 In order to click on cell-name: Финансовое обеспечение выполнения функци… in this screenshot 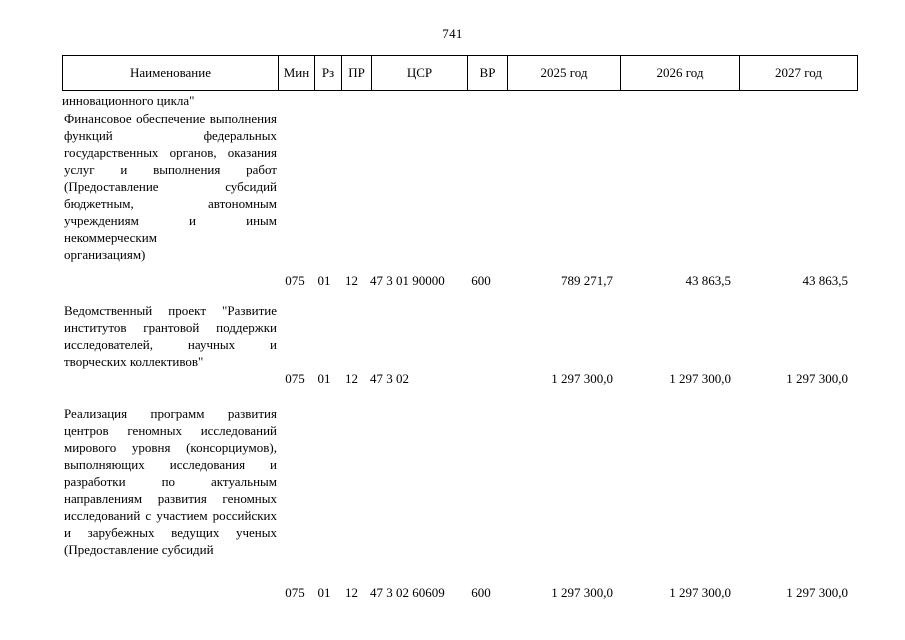, I will do `click(170, 186)`.